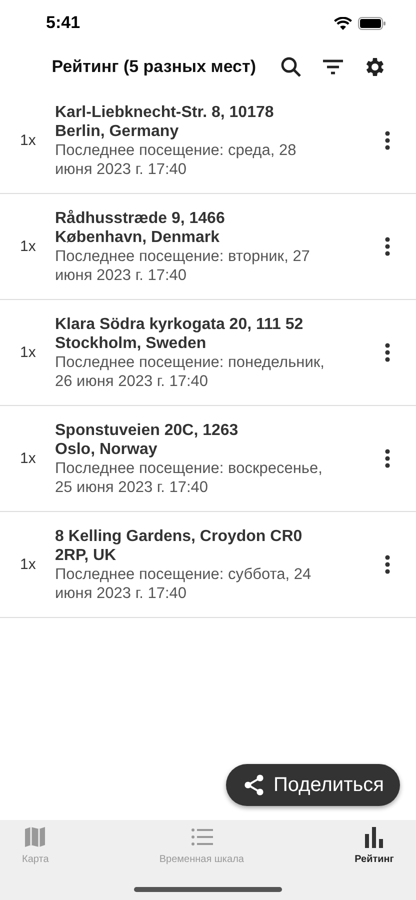 The height and width of the screenshot is (900, 416). Describe the element at coordinates (63, 23) in the screenshot. I see `status-time: 5:41` at that location.